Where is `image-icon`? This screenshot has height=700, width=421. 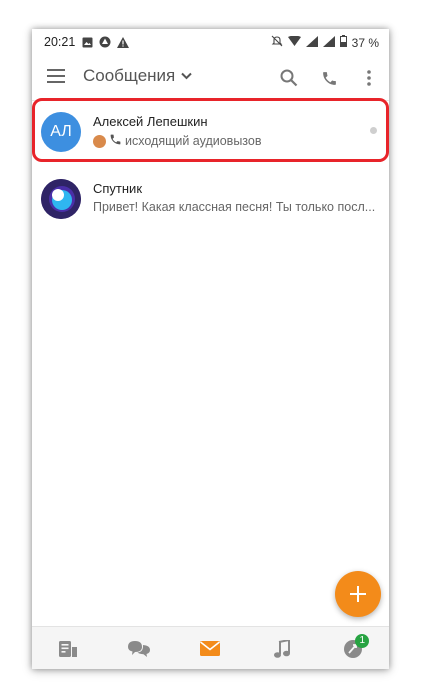 image-icon is located at coordinates (87, 44).